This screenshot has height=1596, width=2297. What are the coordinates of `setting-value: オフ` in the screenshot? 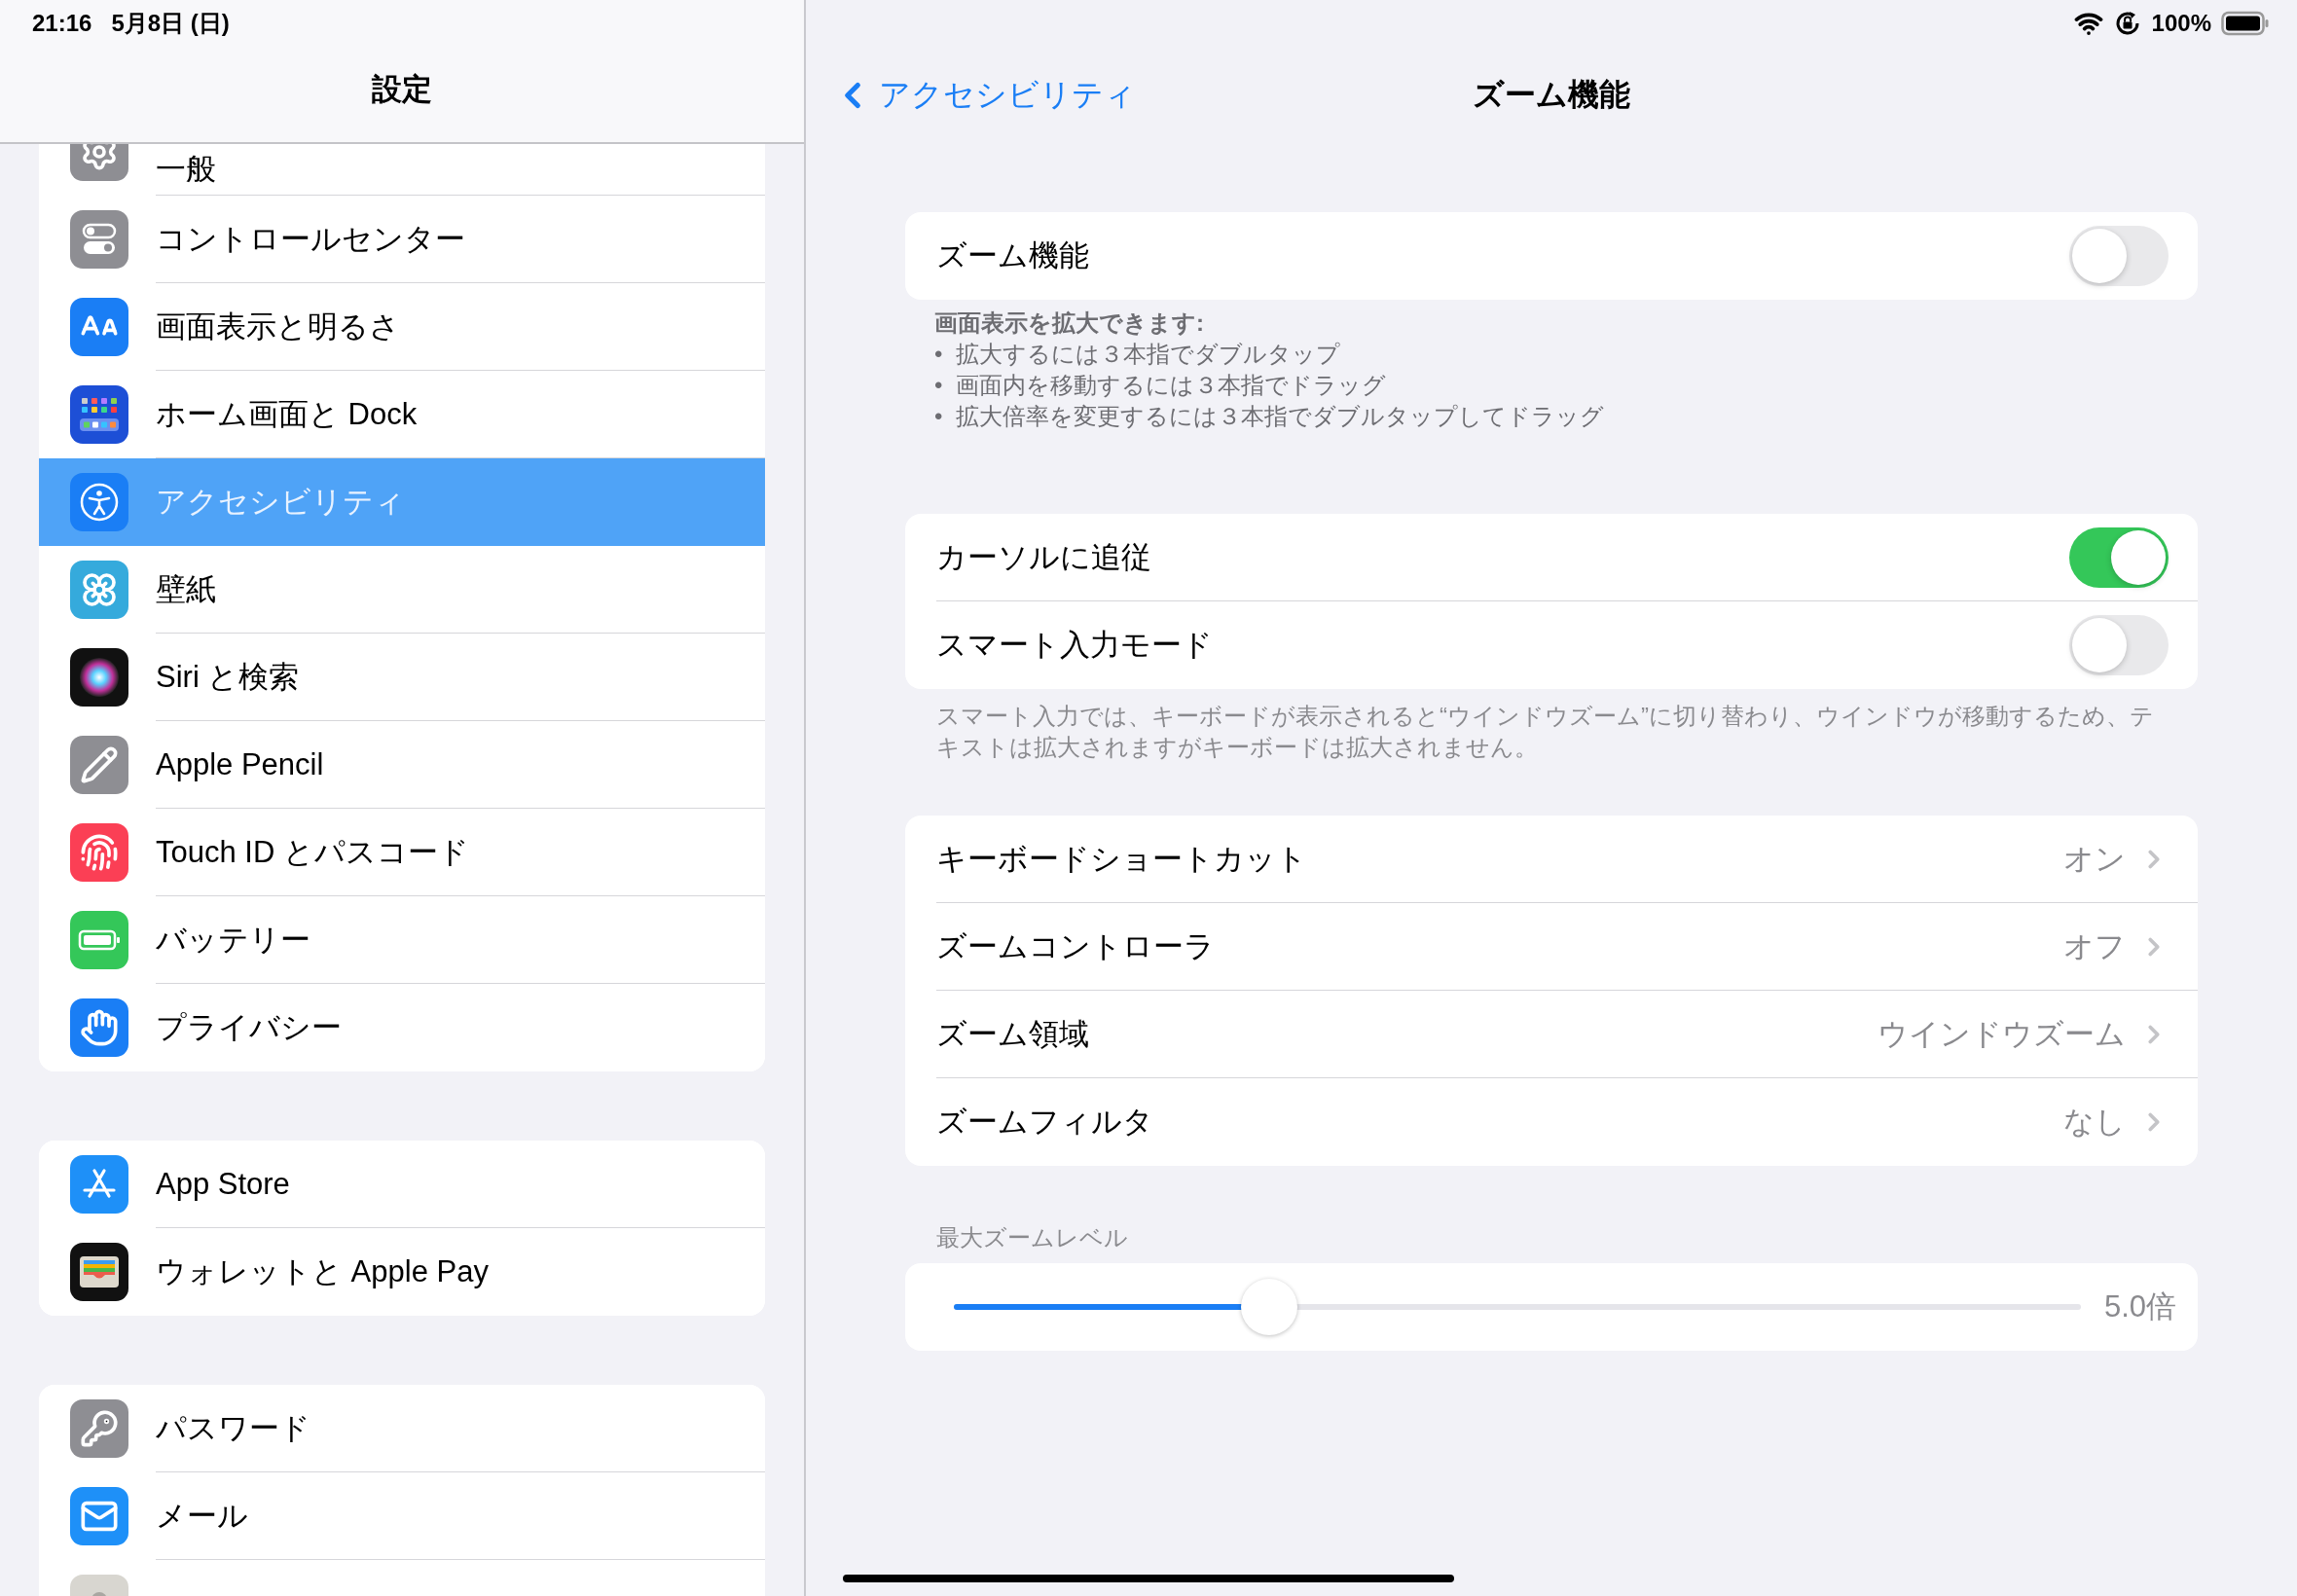 It's located at (2094, 946).